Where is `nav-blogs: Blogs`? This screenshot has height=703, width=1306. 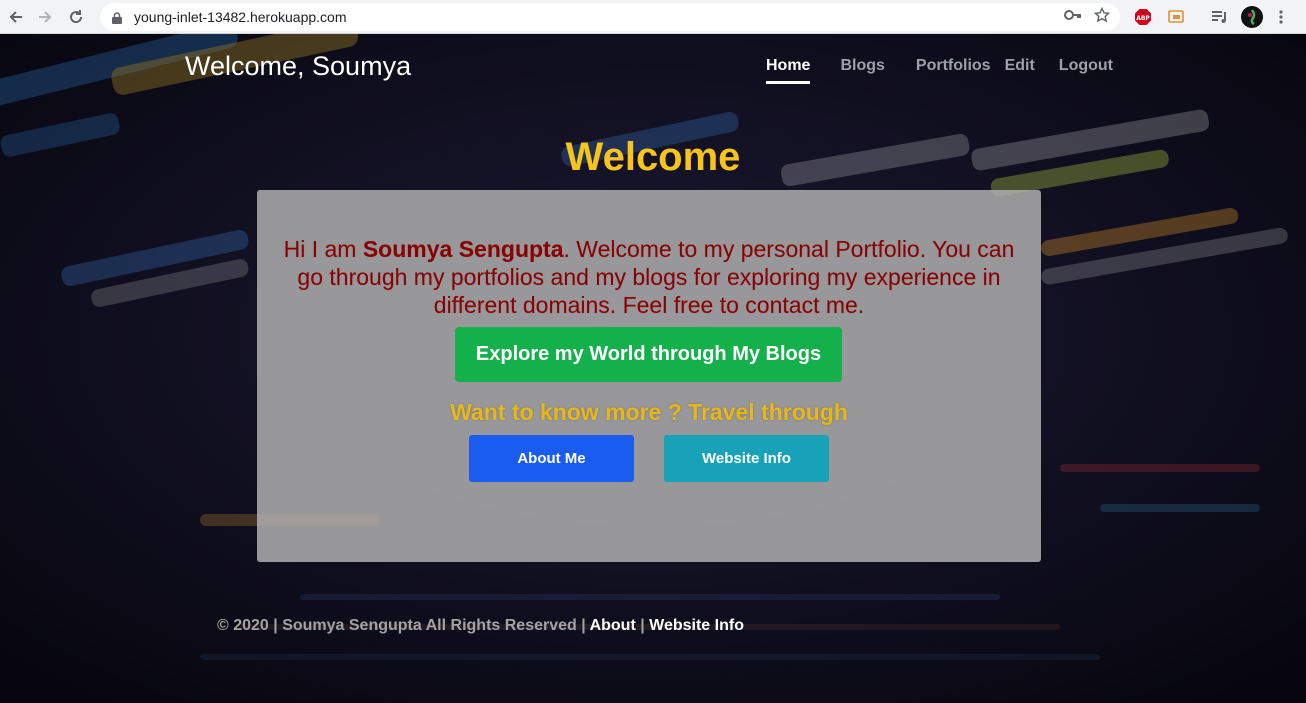 nav-blogs: Blogs is located at coordinates (862, 70).